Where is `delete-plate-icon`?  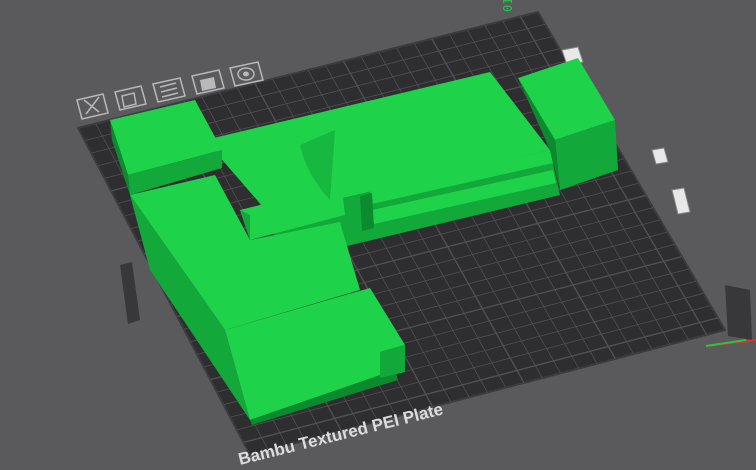
delete-plate-icon is located at coordinates (92, 106).